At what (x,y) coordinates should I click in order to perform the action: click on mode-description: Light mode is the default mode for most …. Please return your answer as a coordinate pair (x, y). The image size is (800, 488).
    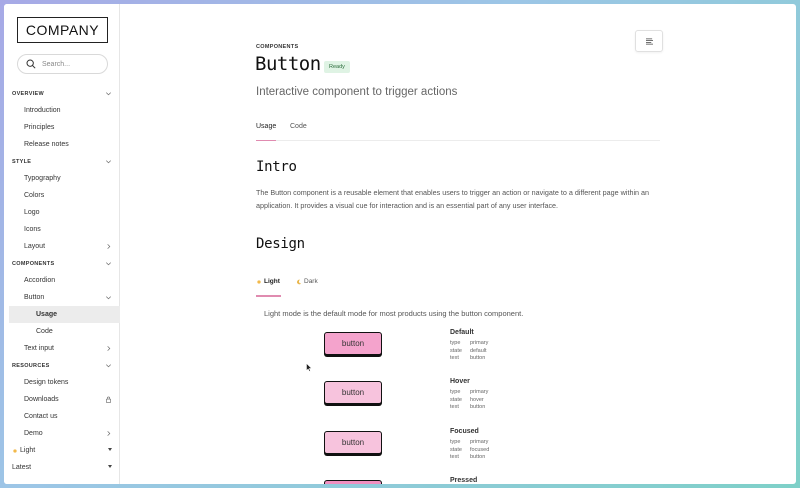
    Looking at the image, I should click on (394, 313).